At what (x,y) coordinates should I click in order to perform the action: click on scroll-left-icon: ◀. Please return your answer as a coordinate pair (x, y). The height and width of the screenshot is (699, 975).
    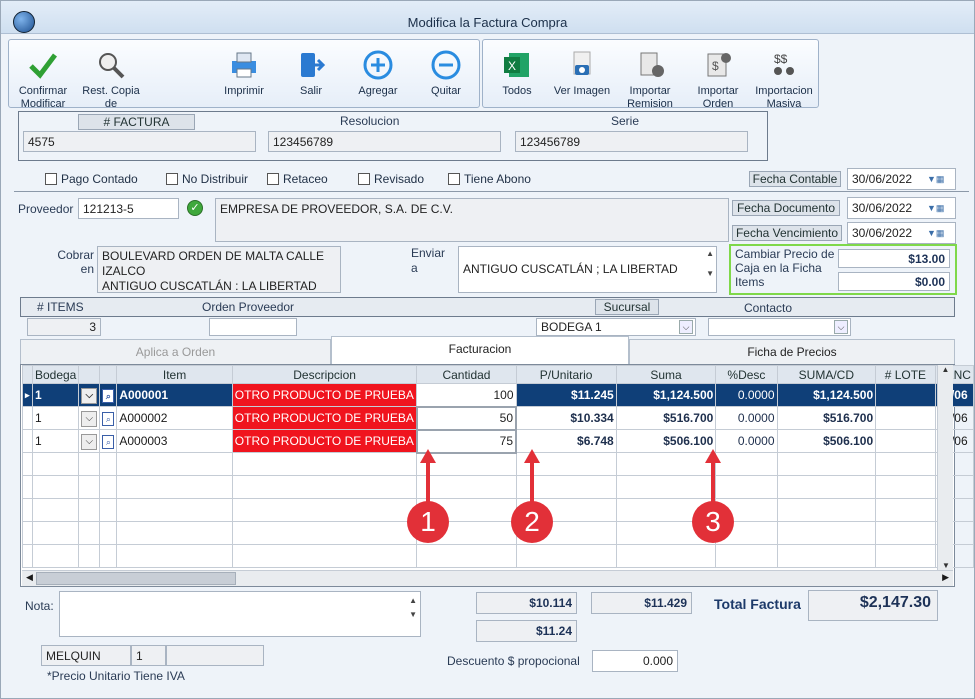
    Looking at the image, I should click on (29, 577).